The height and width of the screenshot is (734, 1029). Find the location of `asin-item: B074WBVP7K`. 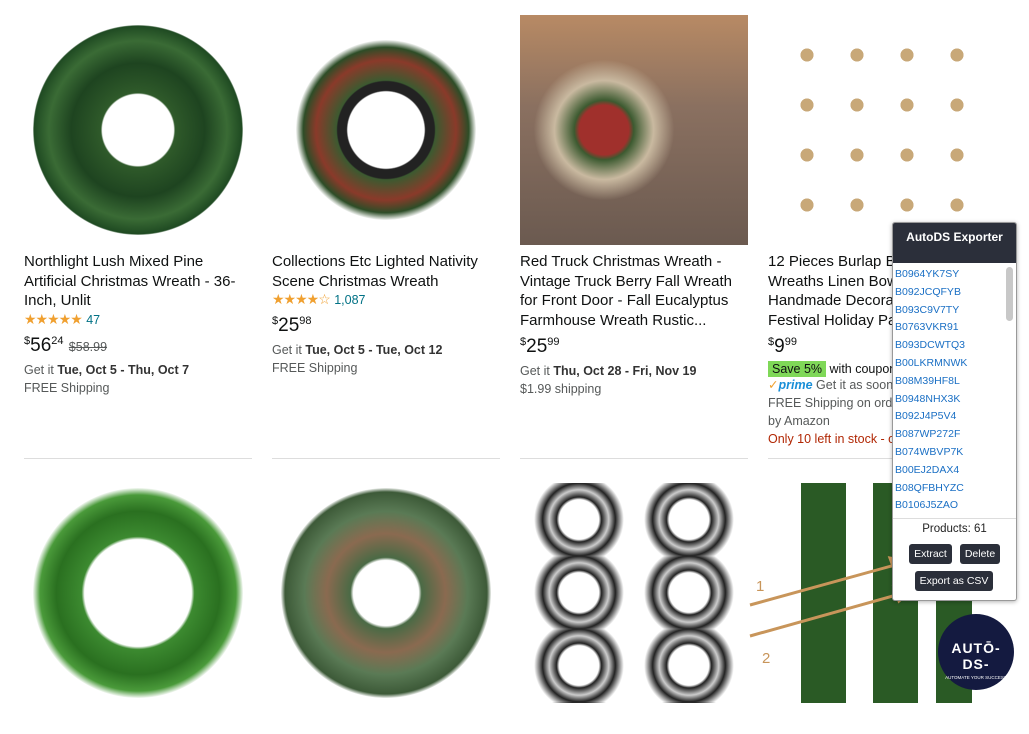

asin-item: B074WBVP7K is located at coordinates (954, 453).